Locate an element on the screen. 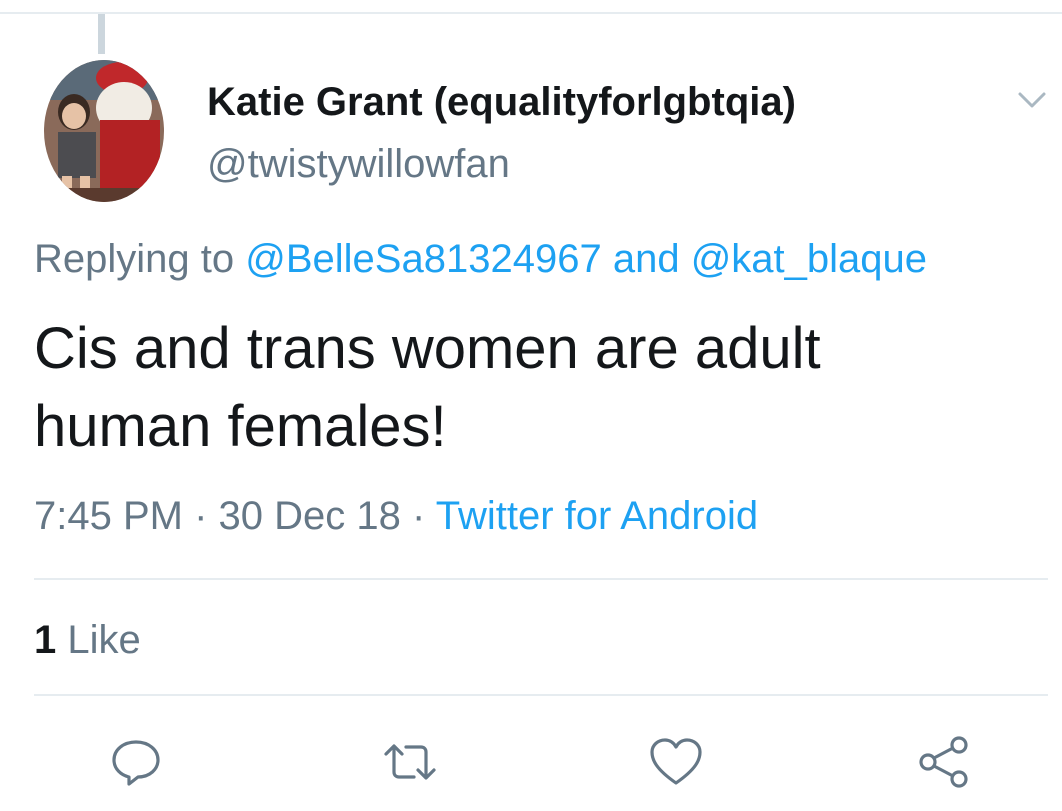  tweet-time: 7:45 PM is located at coordinates (108, 516).